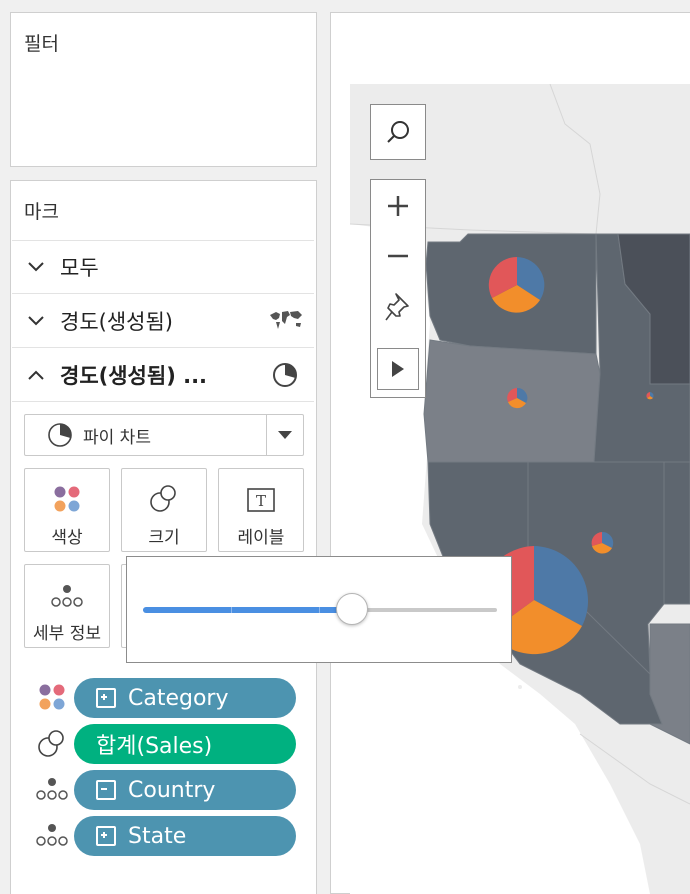  I want to click on size-button: 크기, so click(164, 510).